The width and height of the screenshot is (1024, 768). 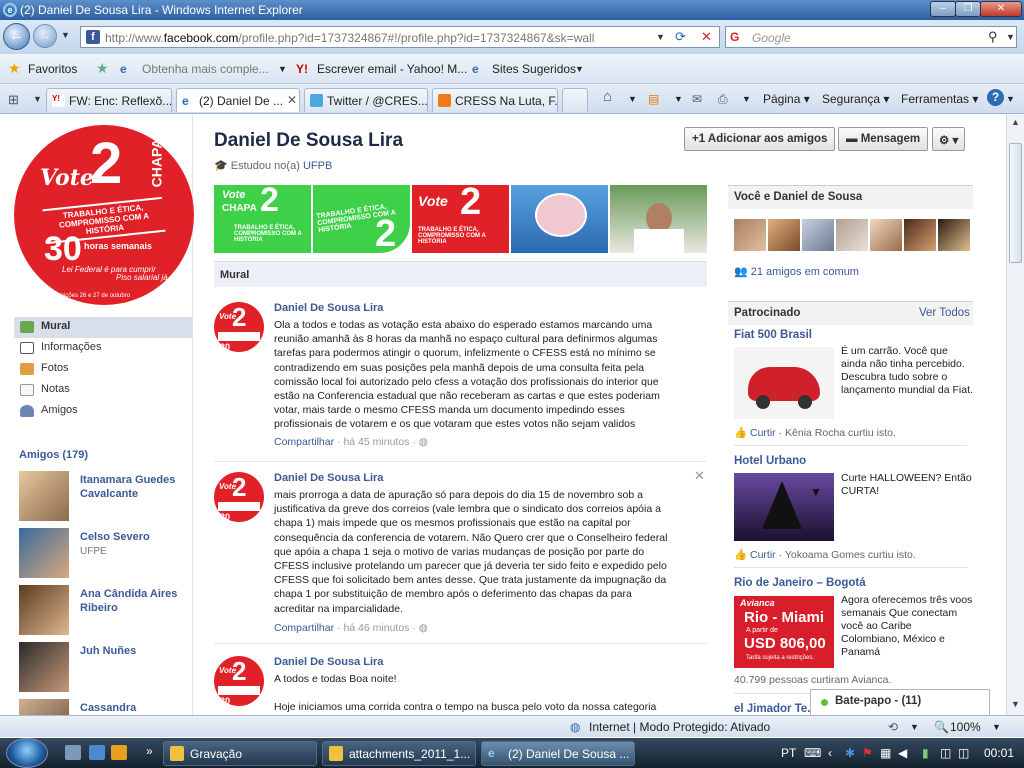 I want to click on taskbar-item-gravacao: Gravação, so click(x=240, y=753).